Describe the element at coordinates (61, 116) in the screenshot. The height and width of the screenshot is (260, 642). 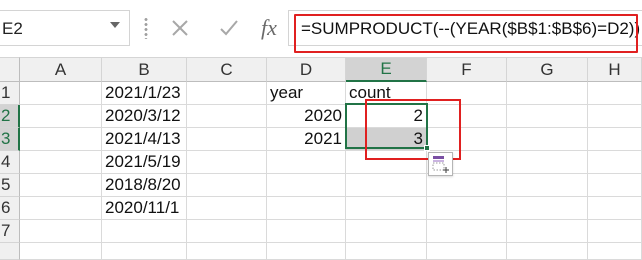
I see `cell-a2` at that location.